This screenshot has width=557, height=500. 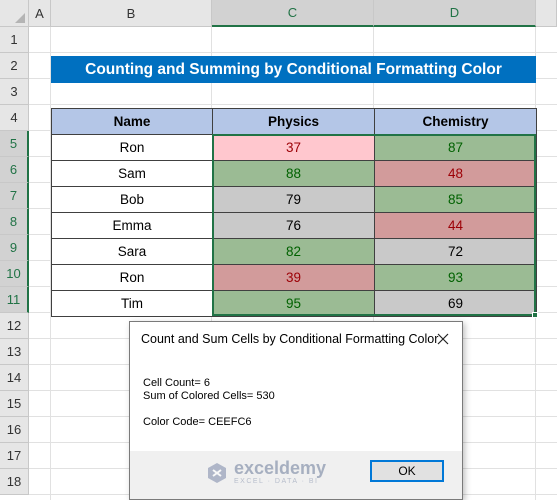 I want to click on physics-cell: 88, so click(x=293, y=173).